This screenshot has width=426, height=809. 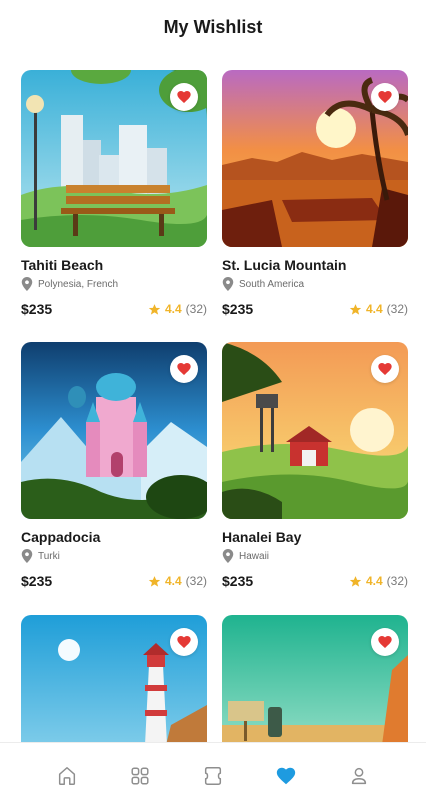 I want to click on user-icon, so click(x=359, y=776).